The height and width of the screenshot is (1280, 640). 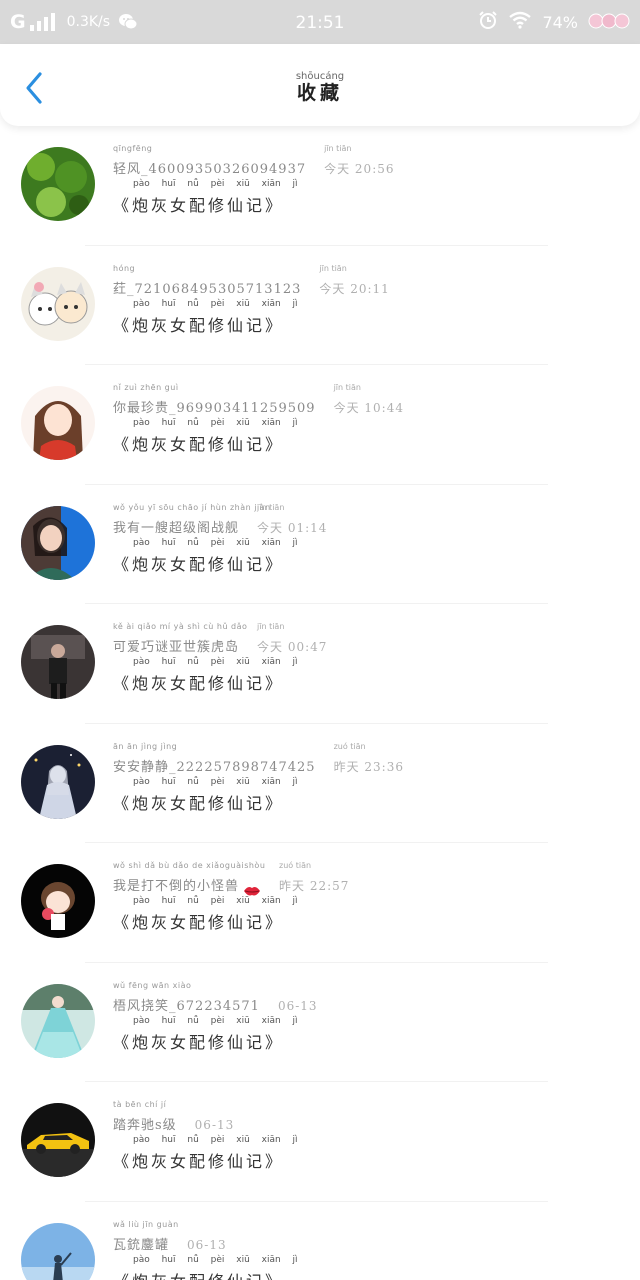 I want to click on user-name: 我是打不倒的小怪兽, so click(x=176, y=886).